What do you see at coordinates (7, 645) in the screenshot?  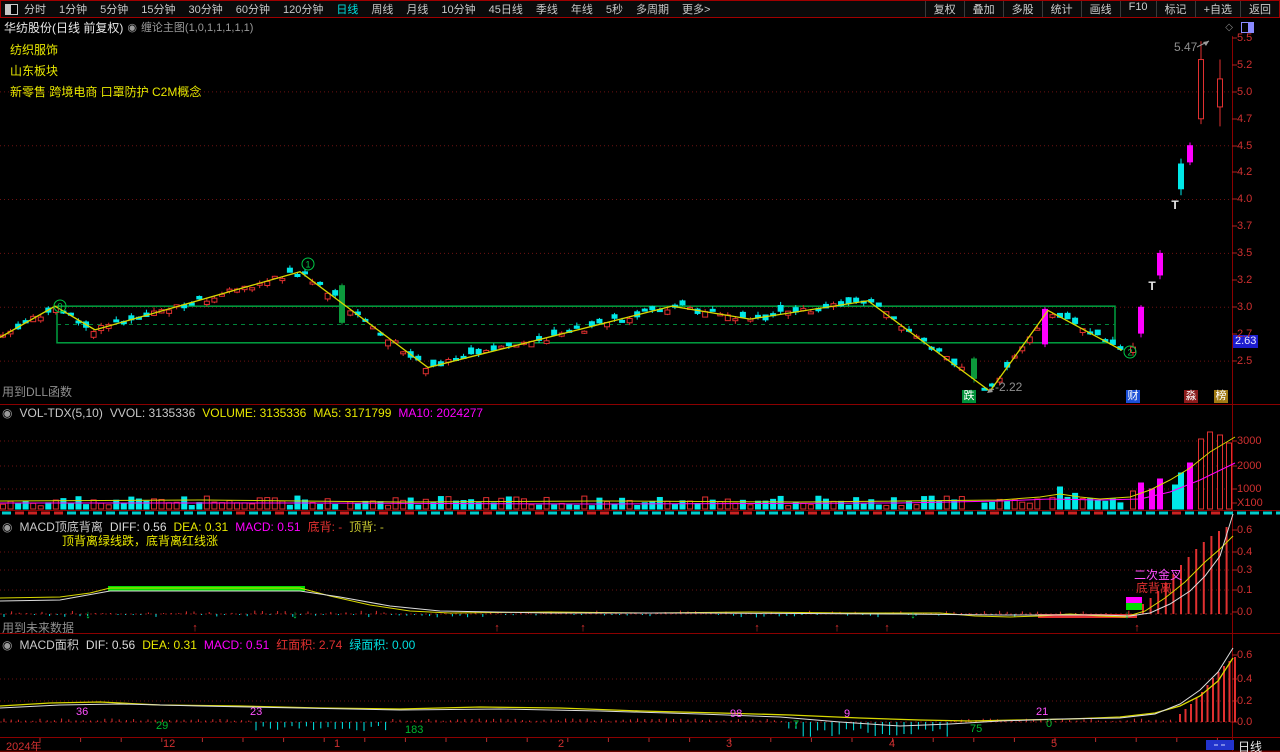 I see `macd2-collapse-icon: ◉` at bounding box center [7, 645].